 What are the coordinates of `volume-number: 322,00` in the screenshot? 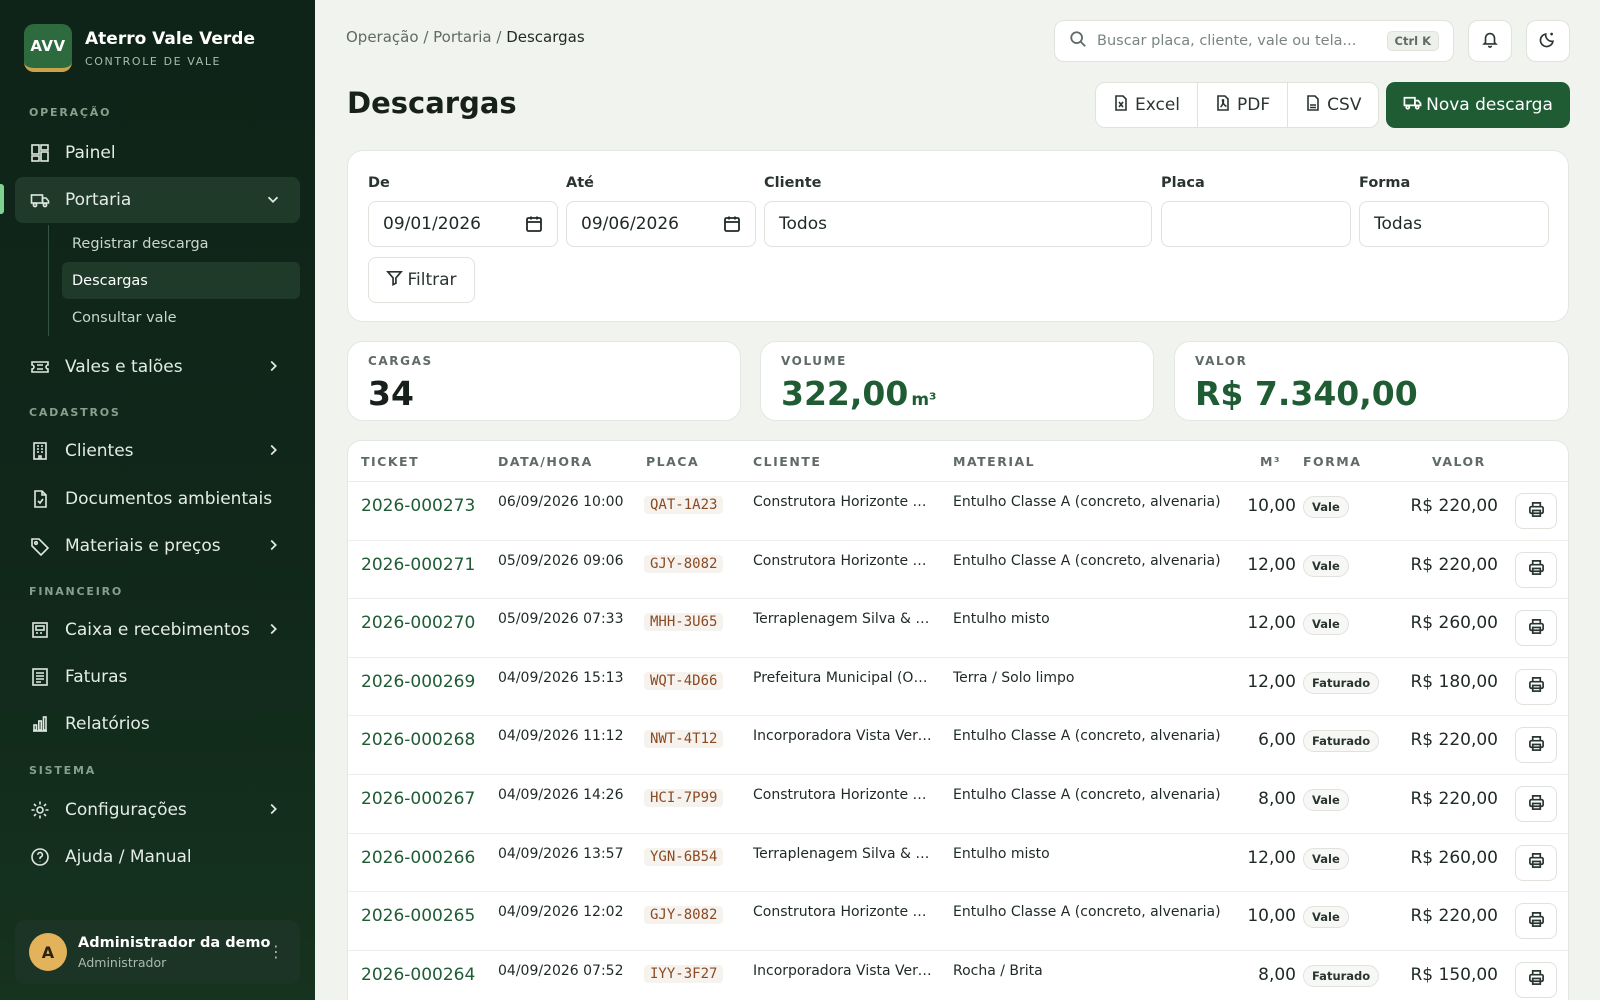 It's located at (845, 393).